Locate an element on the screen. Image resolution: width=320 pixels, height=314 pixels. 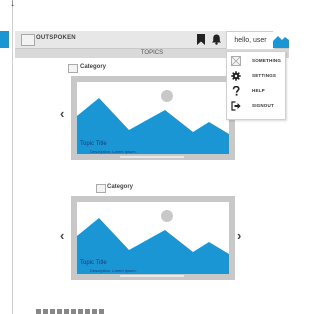
menu-item-label: SIGNOUT is located at coordinates (263, 105).